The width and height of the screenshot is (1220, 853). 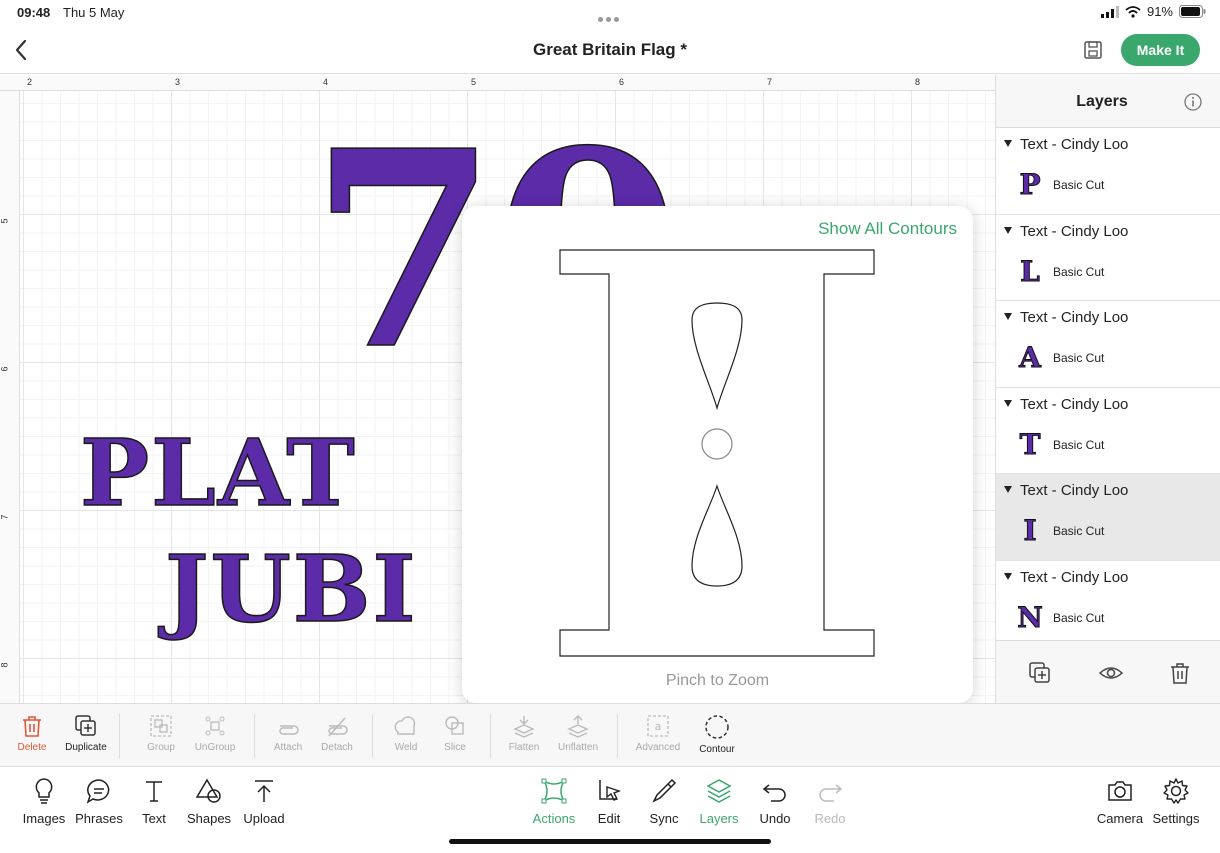 What do you see at coordinates (1109, 11) in the screenshot?
I see `signal-icon` at bounding box center [1109, 11].